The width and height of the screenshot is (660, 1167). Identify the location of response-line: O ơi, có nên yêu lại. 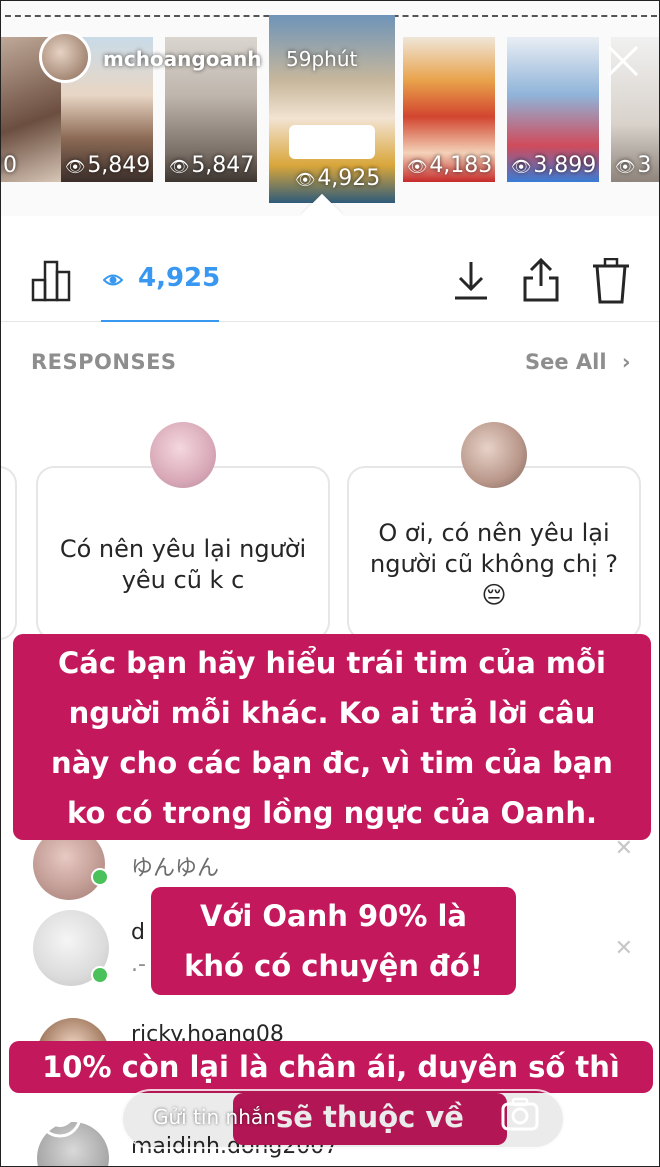
(494, 533).